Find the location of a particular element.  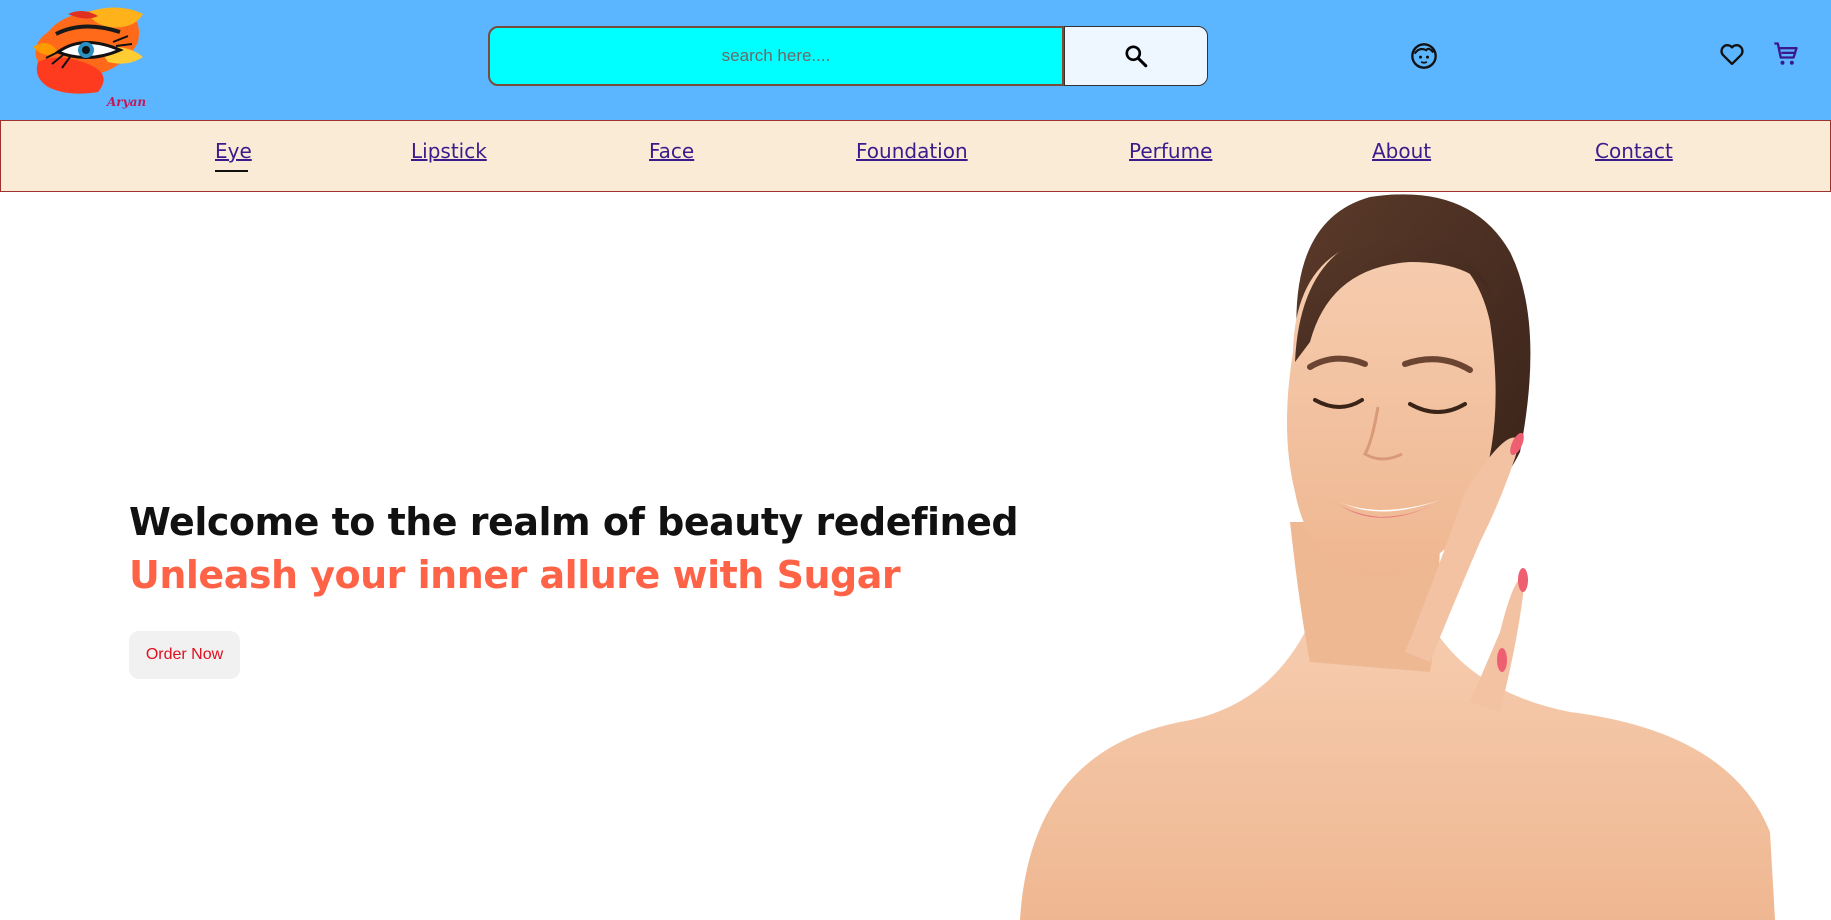

search-button is located at coordinates (1136, 56).